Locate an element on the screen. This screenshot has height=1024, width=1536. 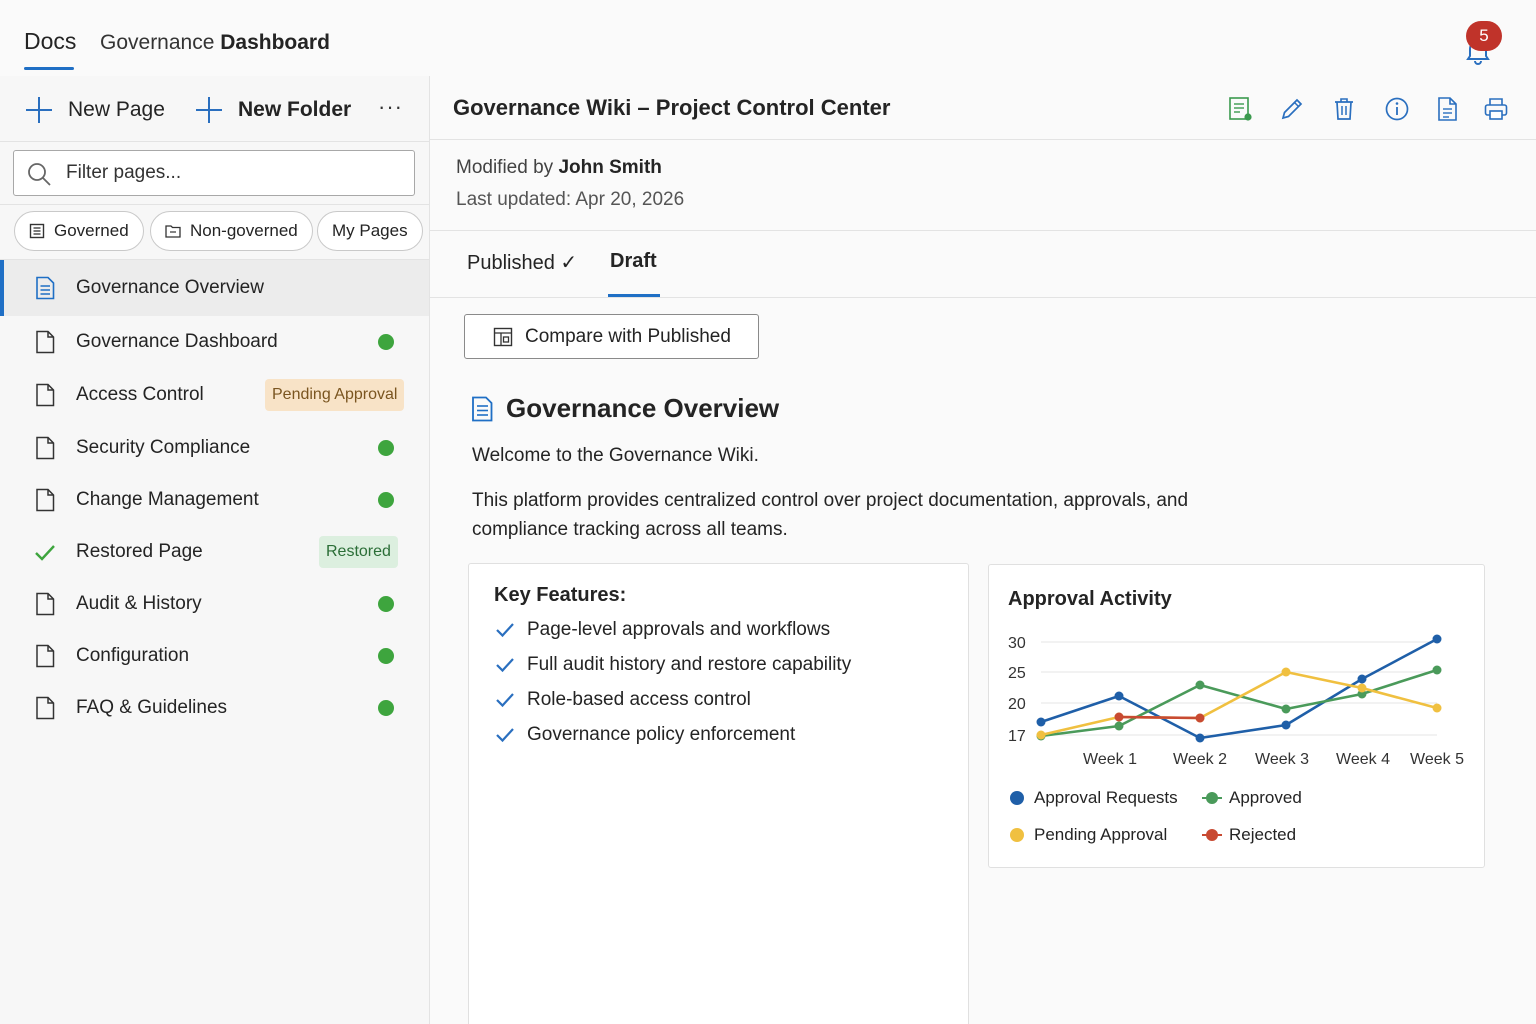
chip-my-pages-label: My Pages is located at coordinates (370, 230).